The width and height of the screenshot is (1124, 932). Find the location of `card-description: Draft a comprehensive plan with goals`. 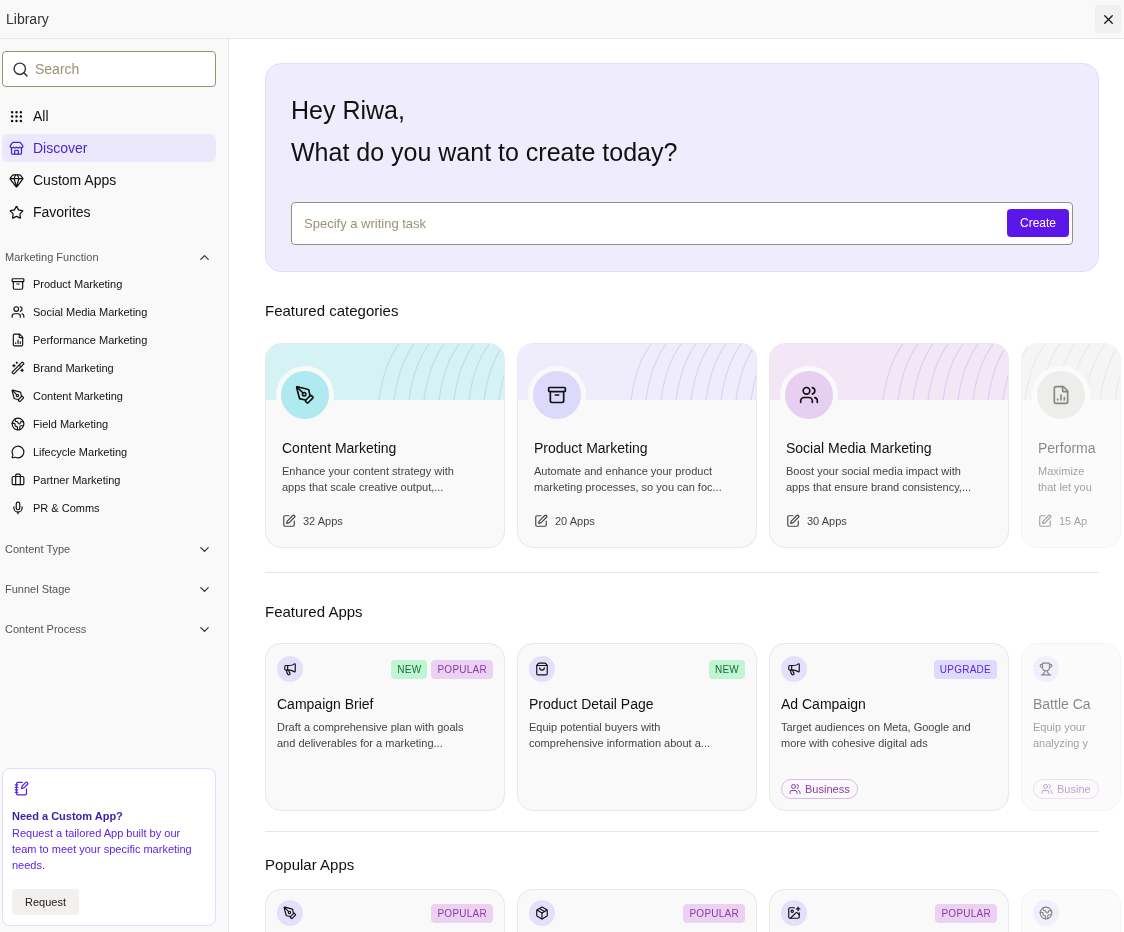

card-description: Draft a comprehensive plan with goals is located at coordinates (371, 727).